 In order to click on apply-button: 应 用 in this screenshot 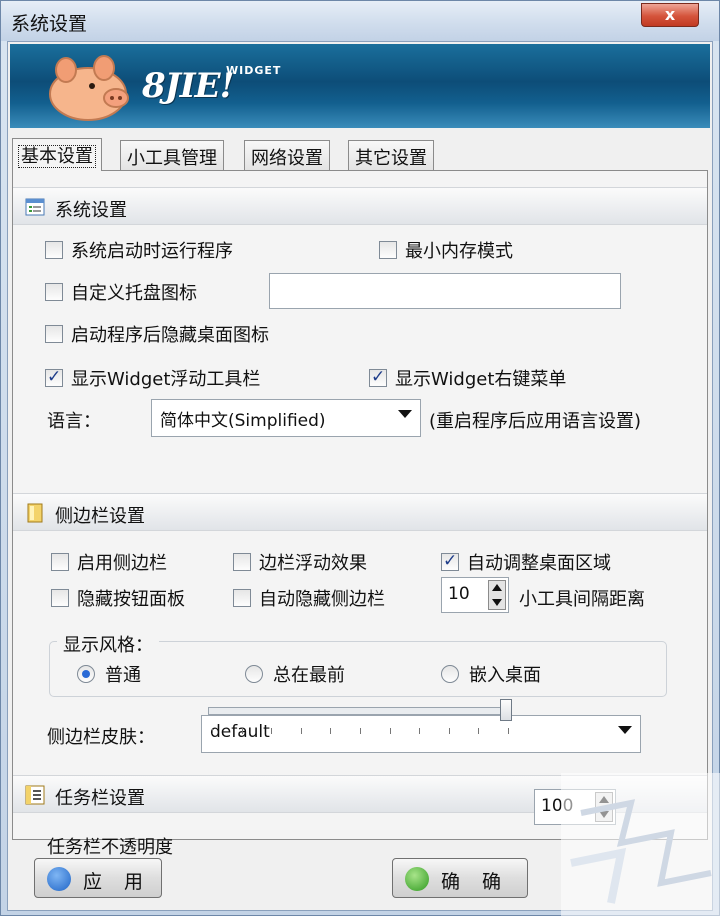, I will do `click(98, 878)`.